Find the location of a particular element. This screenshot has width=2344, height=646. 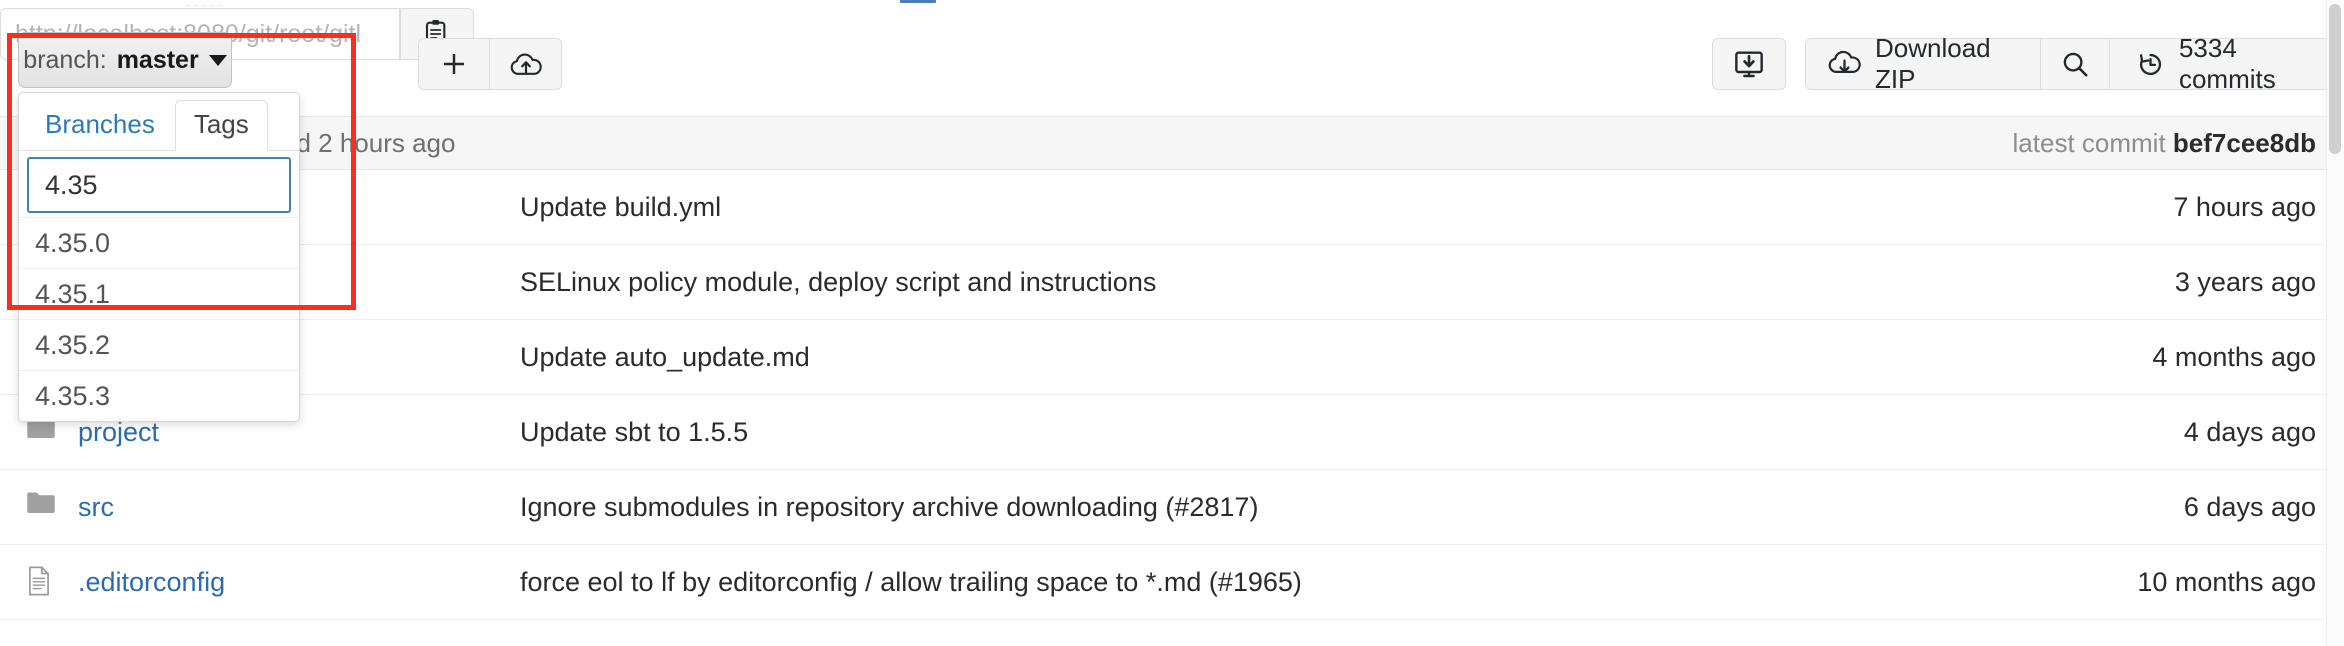

commit-age: 4 days ago is located at coordinates (2249, 431).